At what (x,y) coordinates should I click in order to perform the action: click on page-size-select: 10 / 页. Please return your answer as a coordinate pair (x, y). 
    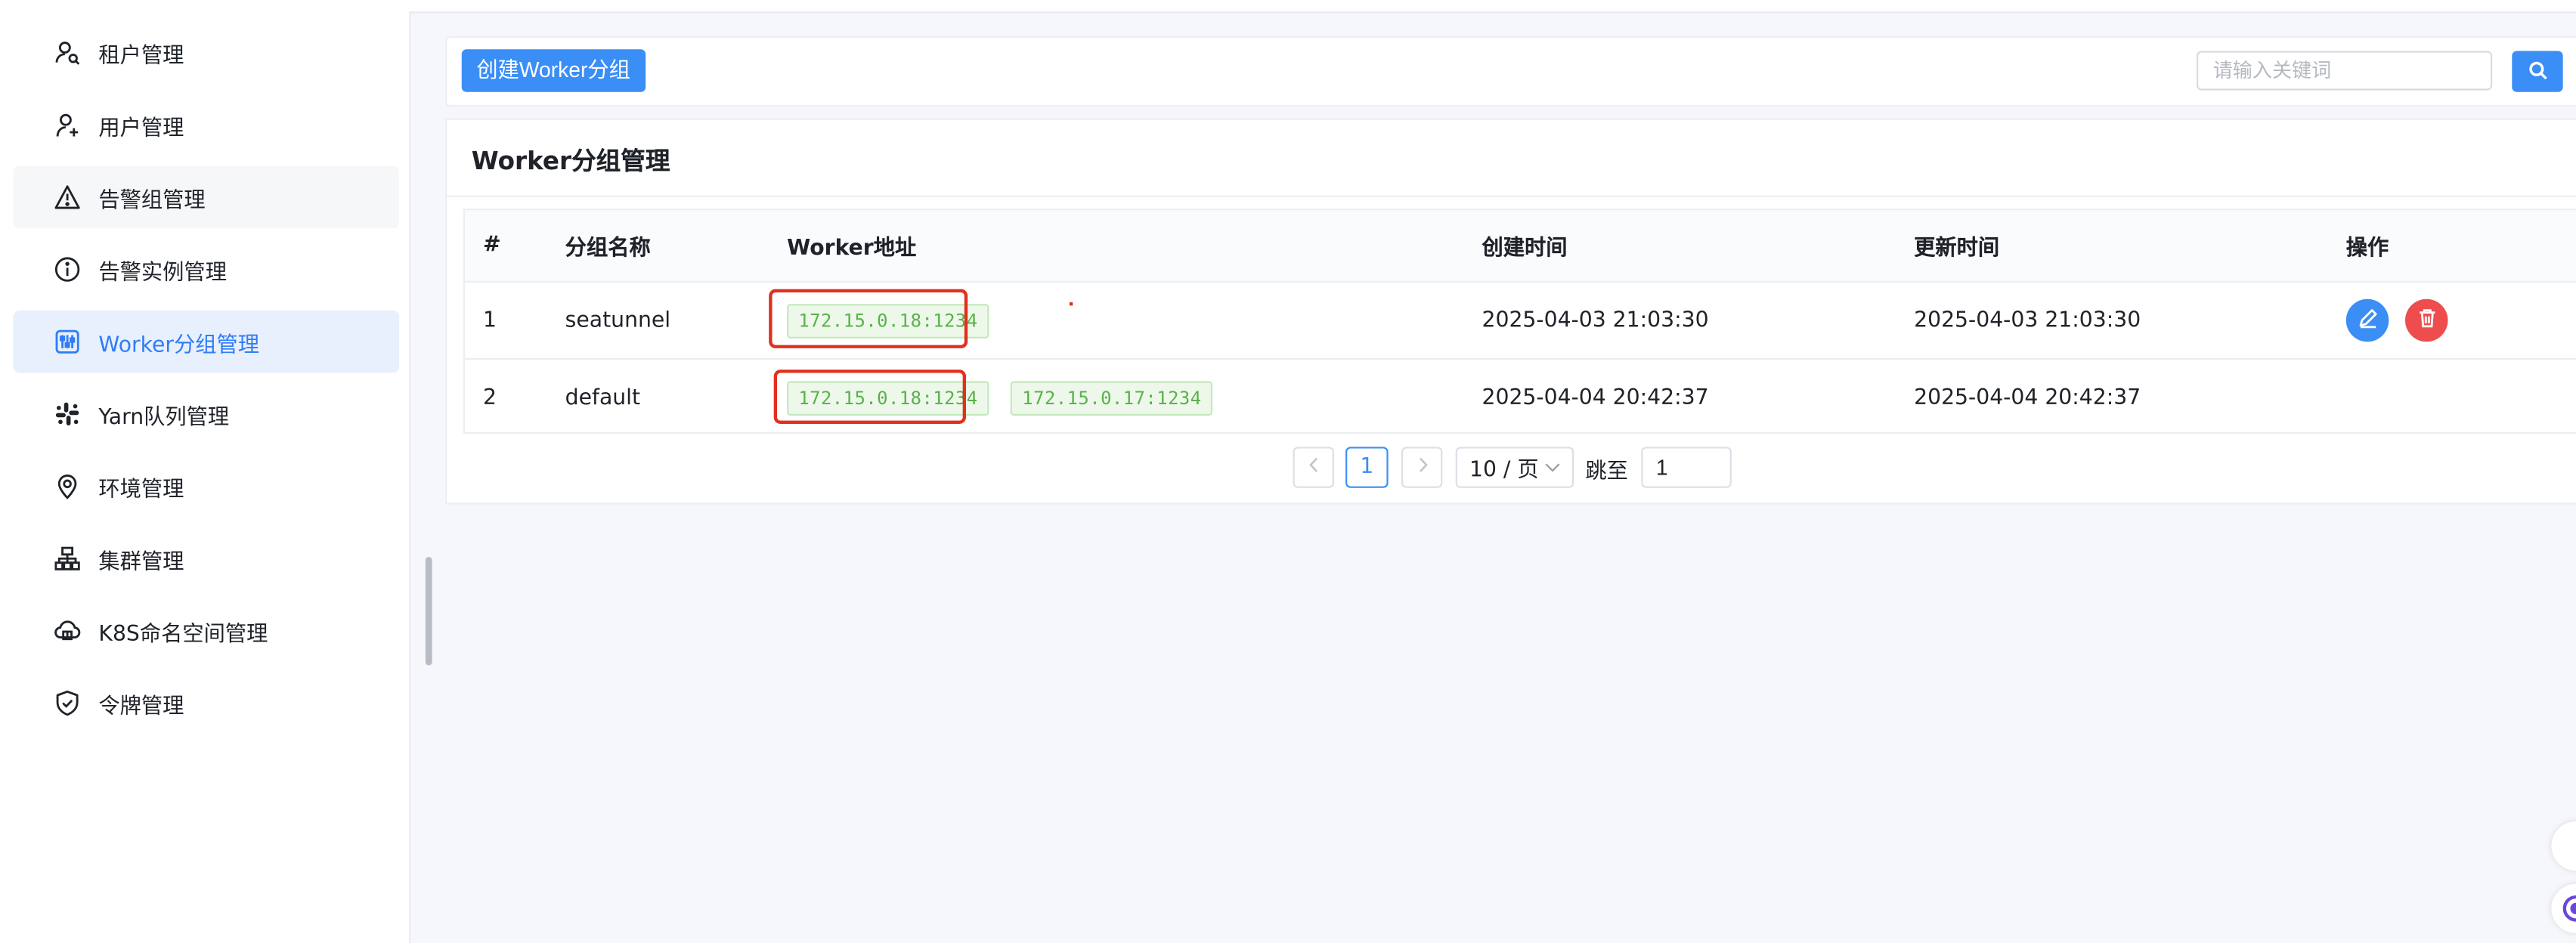
    Looking at the image, I should click on (1514, 467).